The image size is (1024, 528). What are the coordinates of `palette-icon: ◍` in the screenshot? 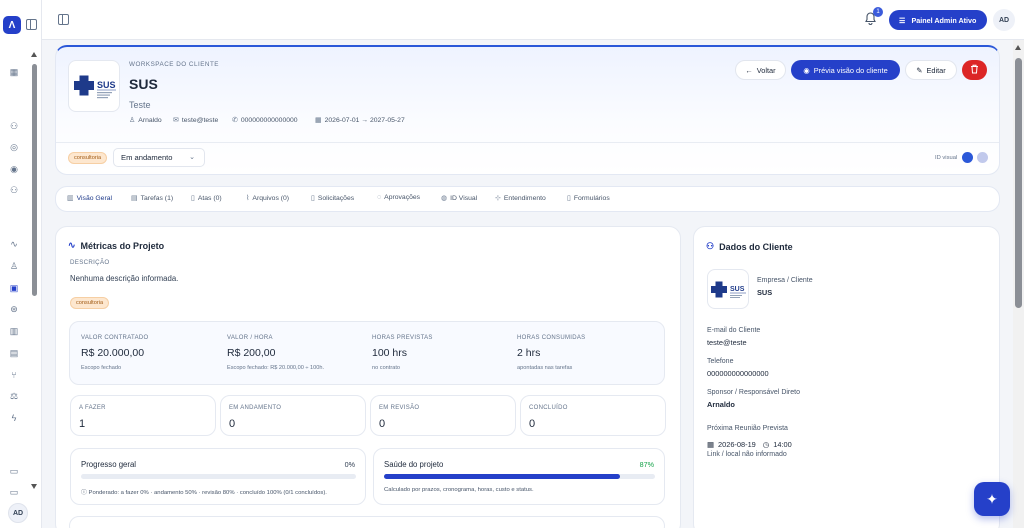 It's located at (444, 198).